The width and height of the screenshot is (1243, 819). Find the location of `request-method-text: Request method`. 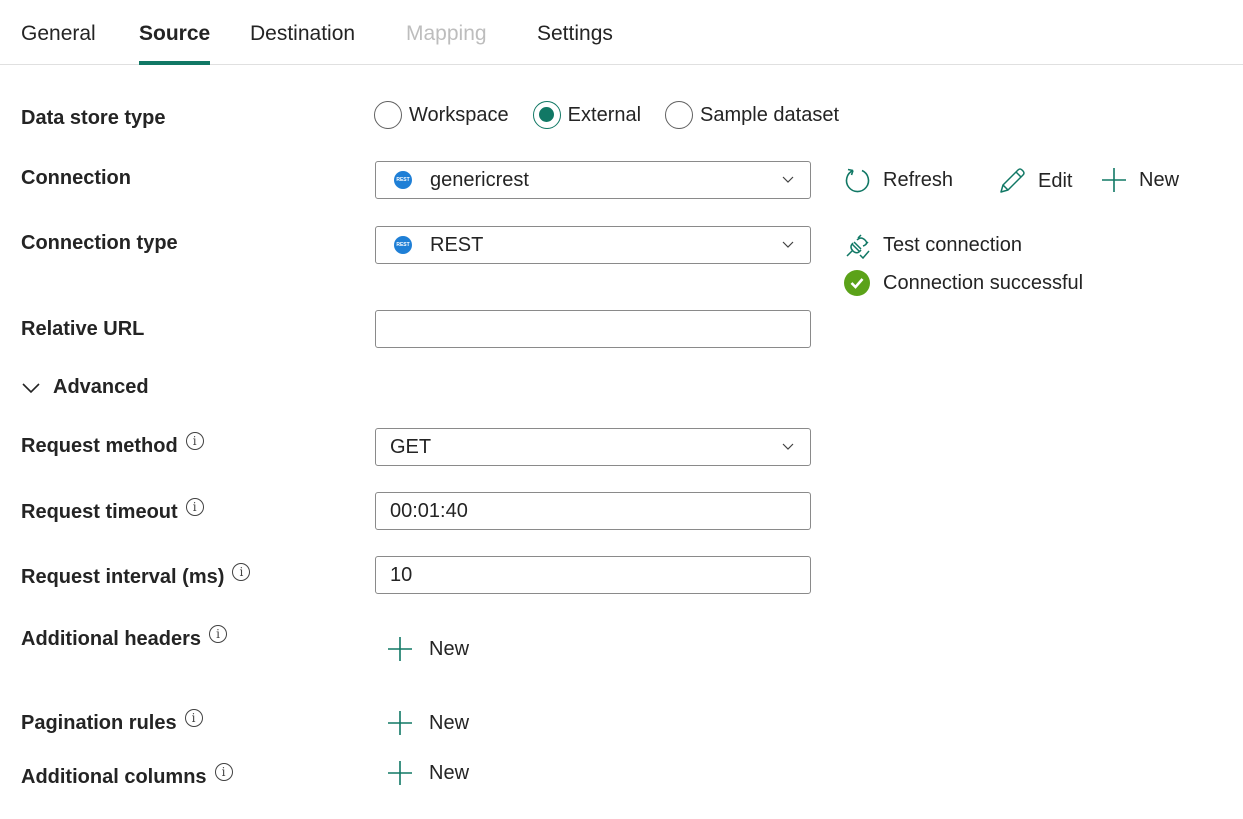

request-method-text: Request method is located at coordinates (99, 446).